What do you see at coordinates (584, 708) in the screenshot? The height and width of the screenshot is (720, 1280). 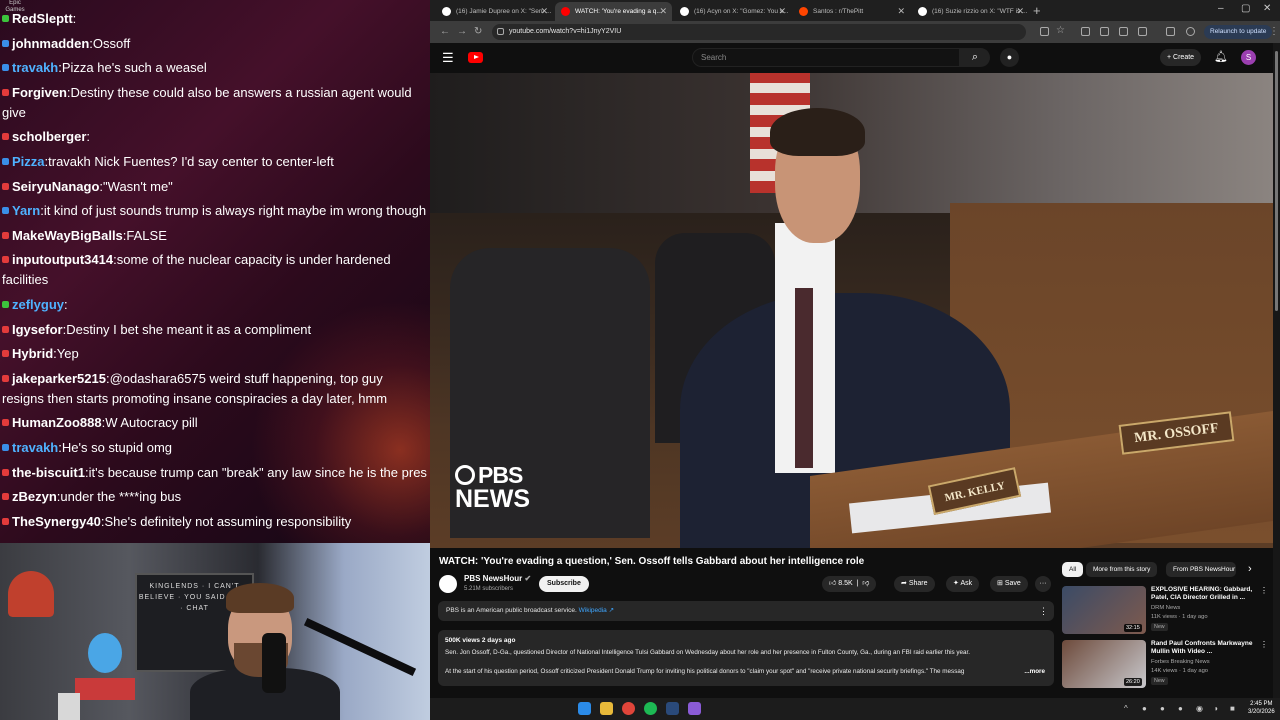 I see `start-menu-icon` at bounding box center [584, 708].